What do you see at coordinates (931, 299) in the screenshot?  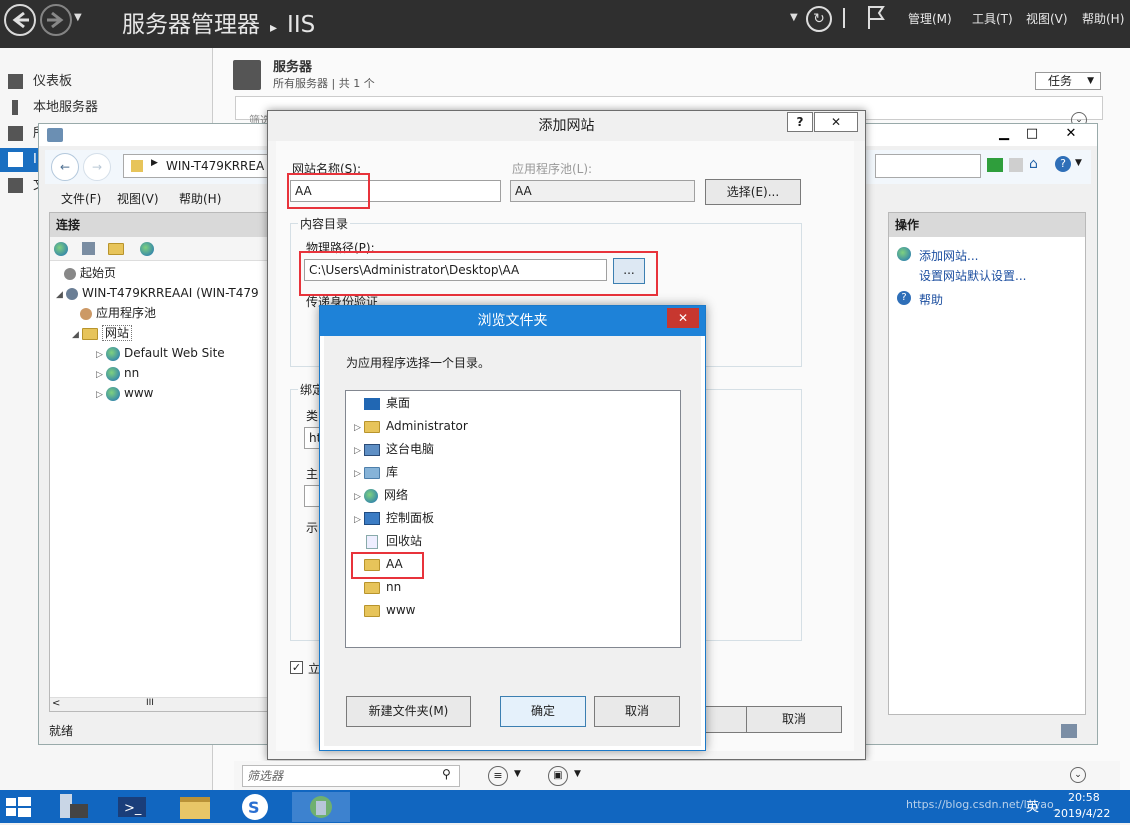 I see `action-help: 帮助` at bounding box center [931, 299].